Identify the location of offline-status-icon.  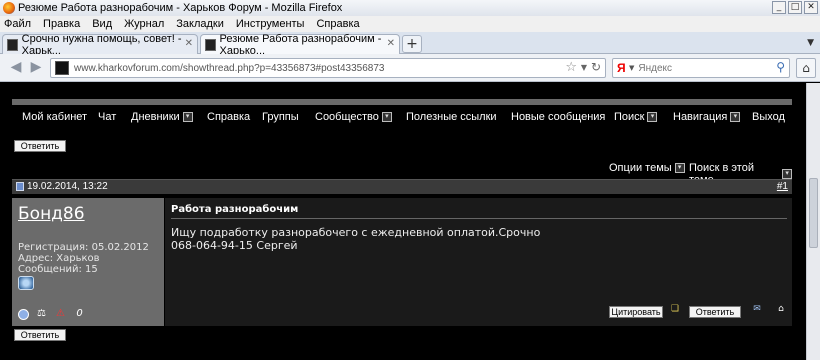
(23, 314).